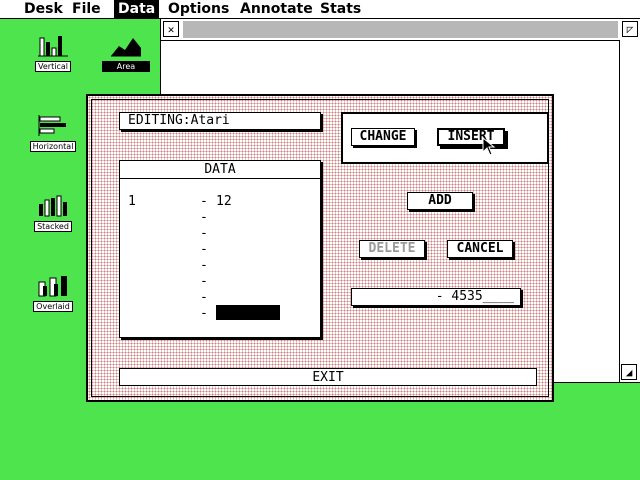 The image size is (640, 480). What do you see at coordinates (248, 312) in the screenshot?
I see `selected-row-highlight` at bounding box center [248, 312].